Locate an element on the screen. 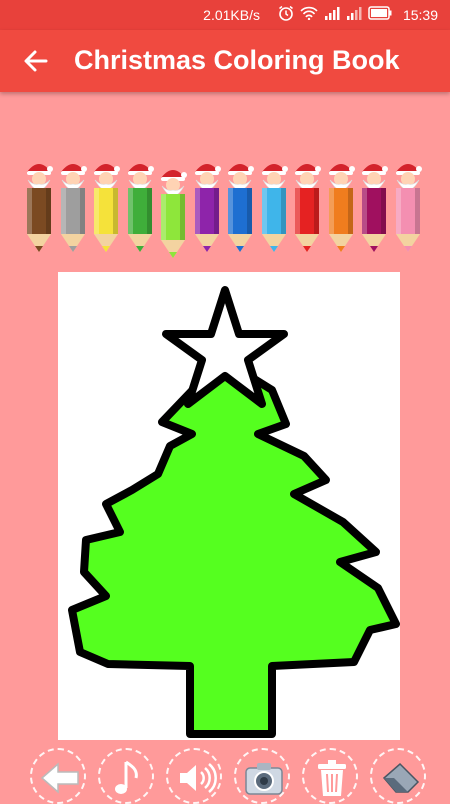  pencil-purple is located at coordinates (207, 210).